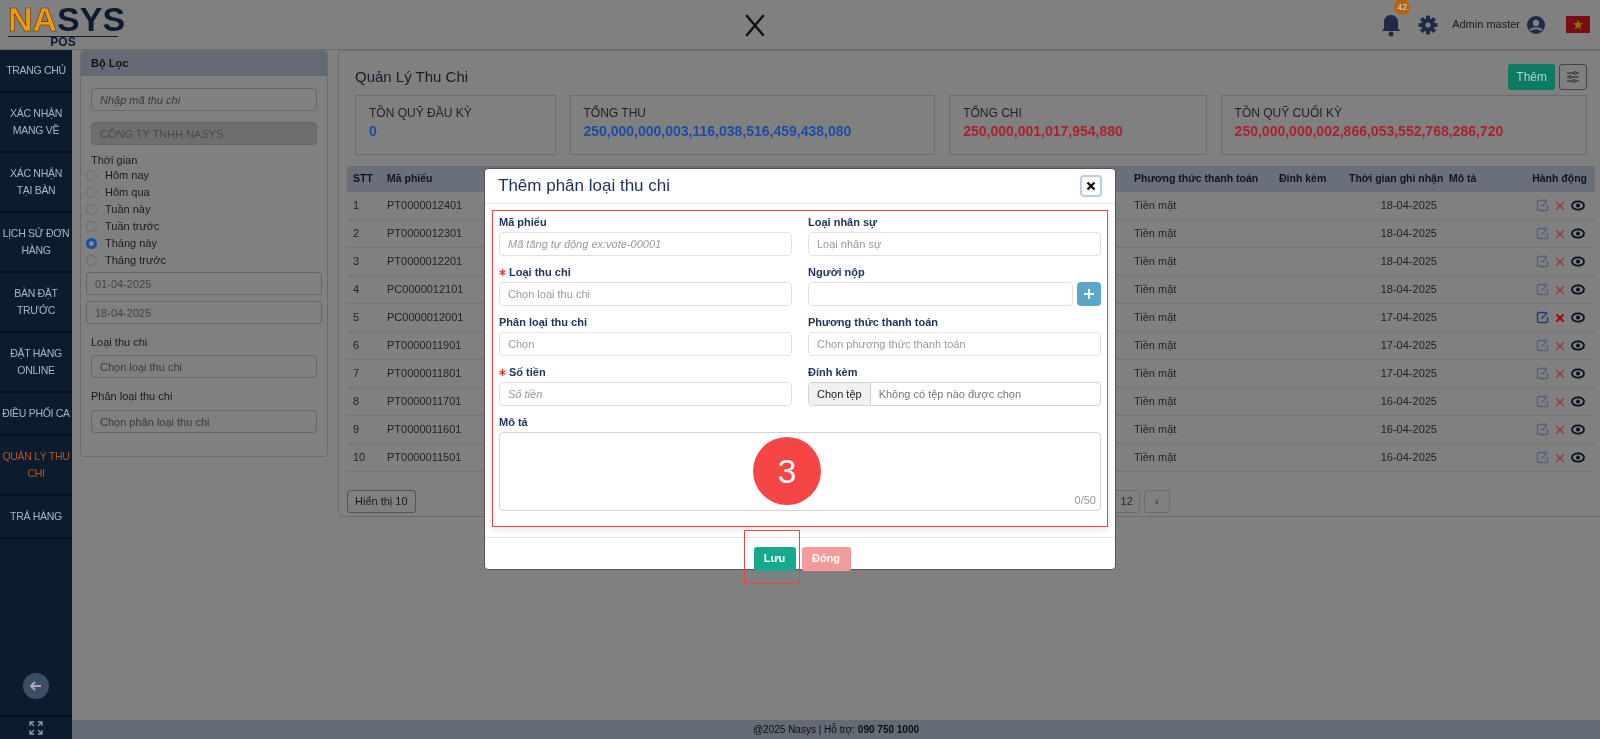 The height and width of the screenshot is (739, 1600). What do you see at coordinates (718, 131) in the screenshot?
I see `stat-value: 250,000,000,003,116,038,516,459,438,080` at bounding box center [718, 131].